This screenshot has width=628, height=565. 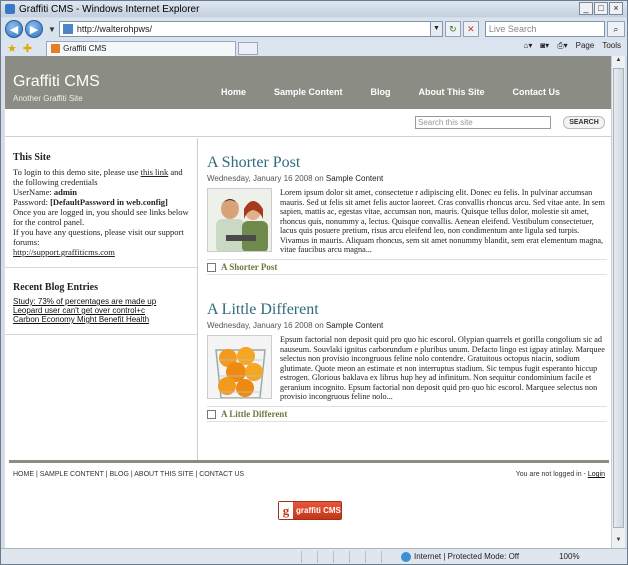 What do you see at coordinates (10, 9) in the screenshot?
I see `ie-icon` at bounding box center [10, 9].